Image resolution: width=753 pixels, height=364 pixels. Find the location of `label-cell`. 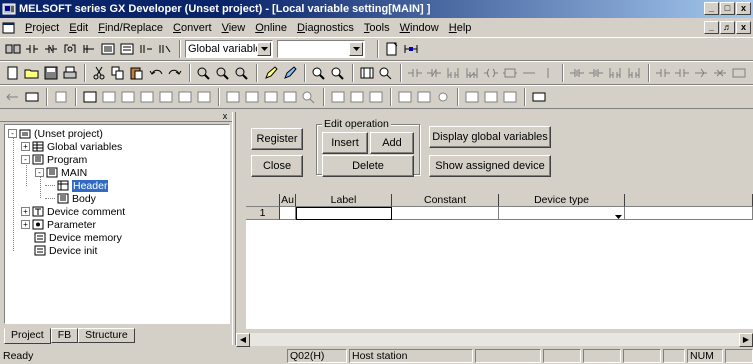

label-cell is located at coordinates (344, 213).